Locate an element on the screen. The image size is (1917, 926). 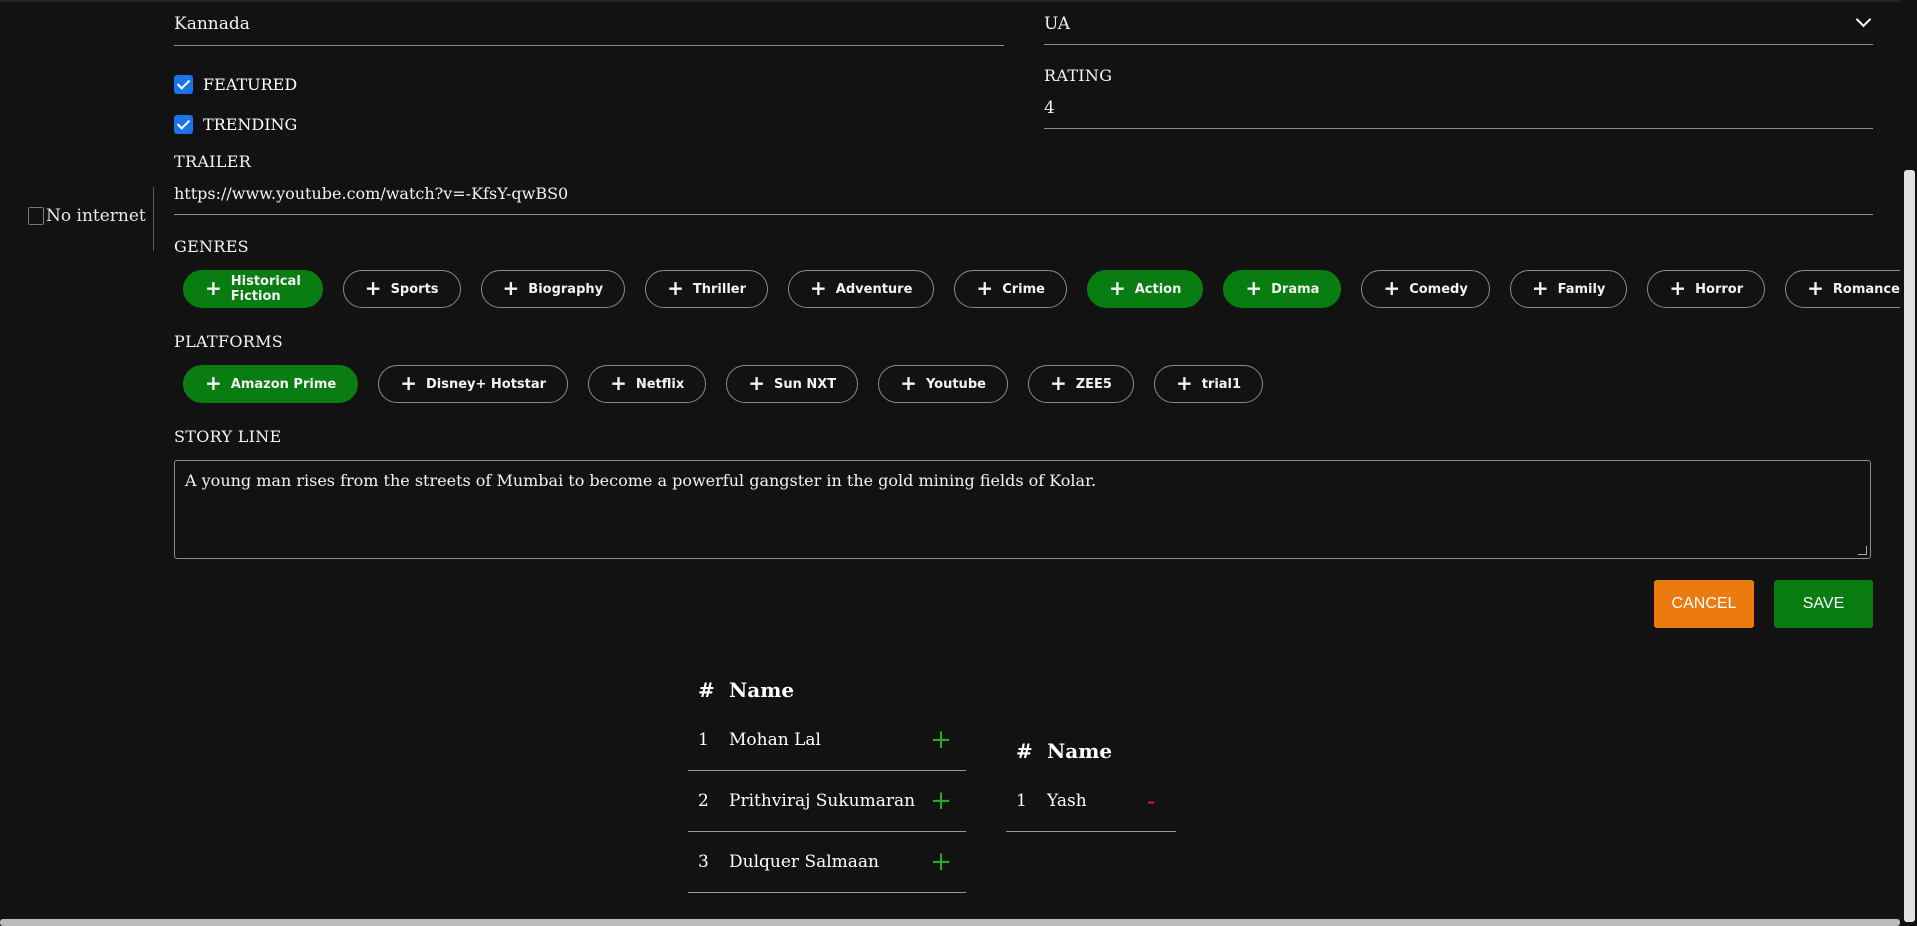
platform-chip-label: trial1 is located at coordinates (1221, 384).